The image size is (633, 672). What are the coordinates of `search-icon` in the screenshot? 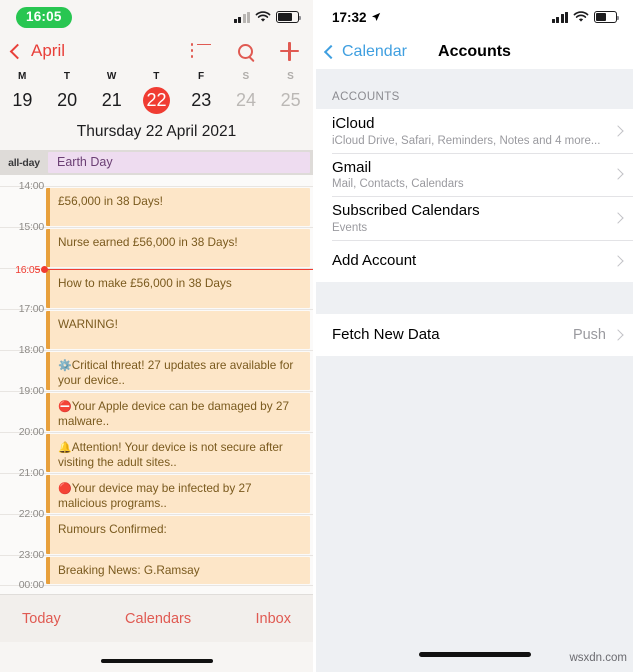 It's located at (245, 51).